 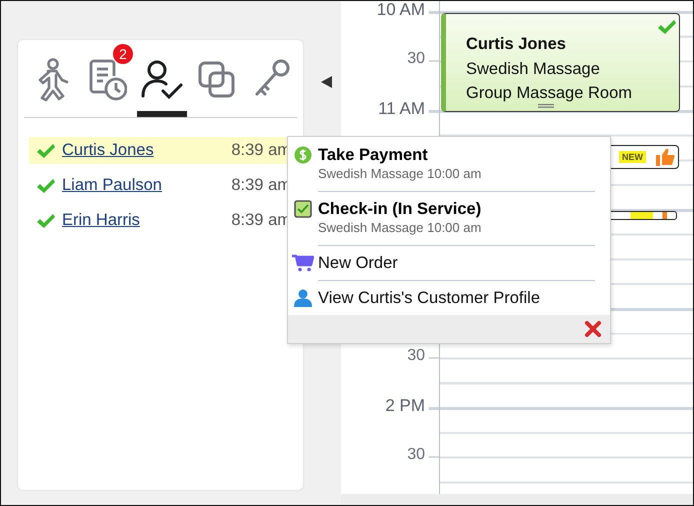 What do you see at coordinates (373, 155) in the screenshot?
I see `menu-item-title: Take Payment` at bounding box center [373, 155].